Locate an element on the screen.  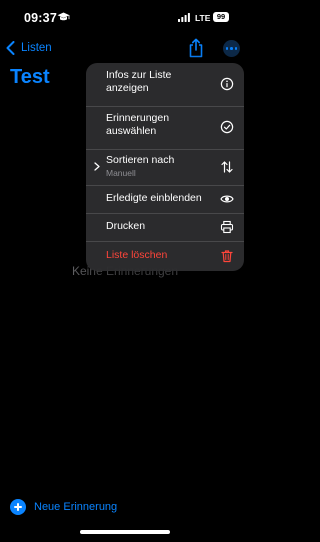
menu-item-label: Sortieren nach is located at coordinates (140, 160).